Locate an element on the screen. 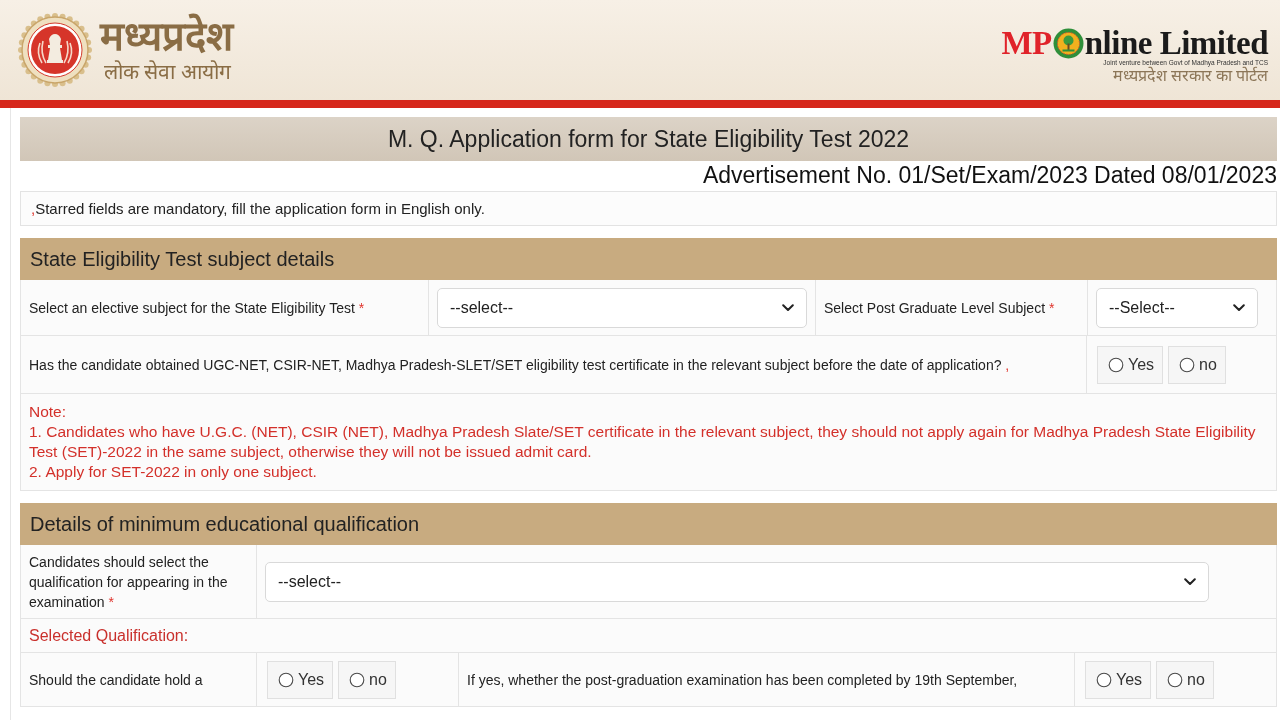  required-mark: , is located at coordinates (33, 208).